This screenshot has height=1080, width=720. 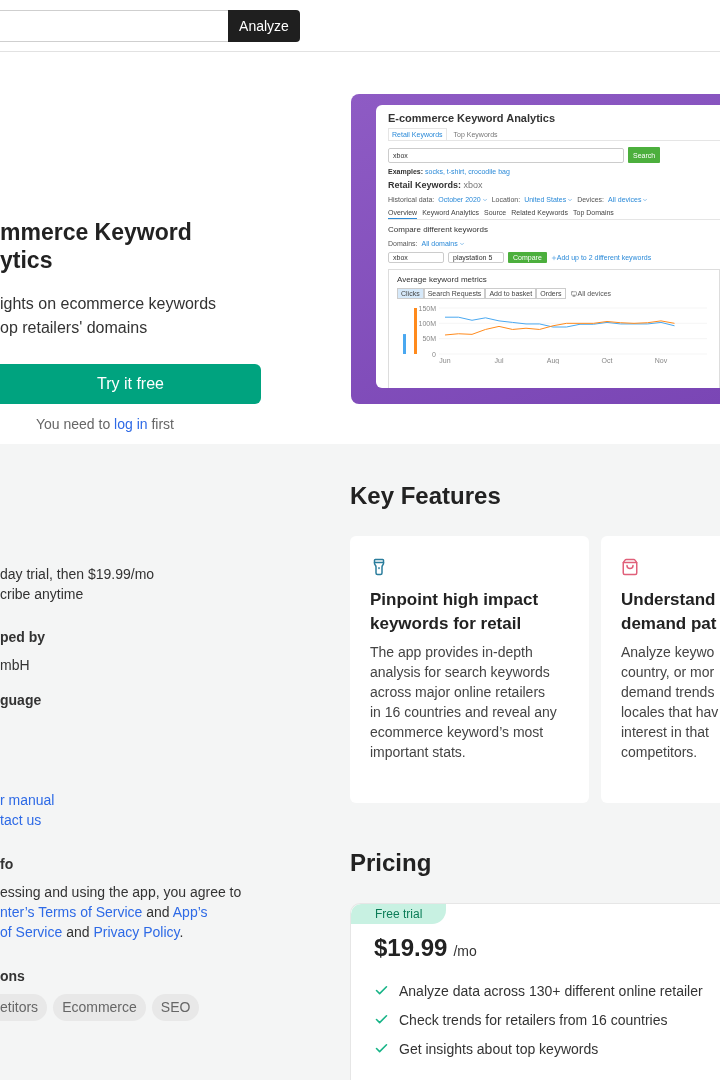 What do you see at coordinates (130, 384) in the screenshot?
I see `try-free-button: Try it free` at bounding box center [130, 384].